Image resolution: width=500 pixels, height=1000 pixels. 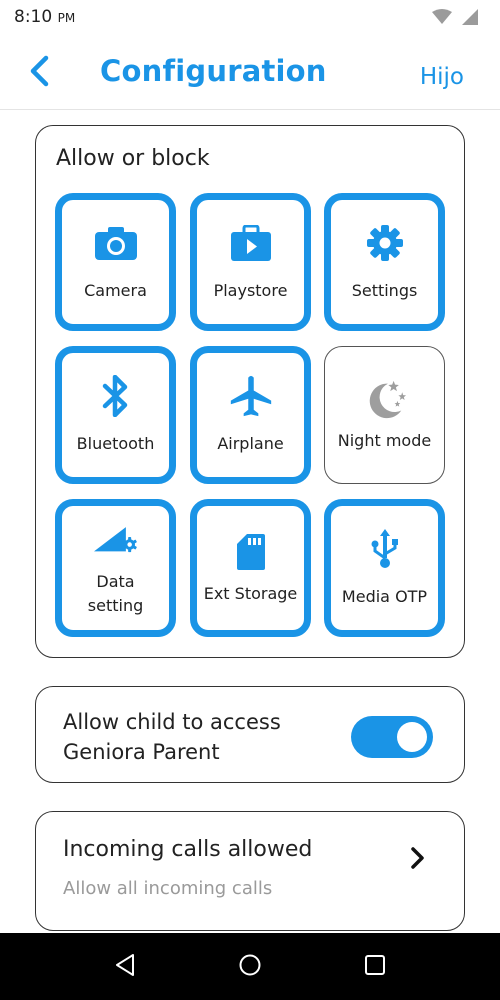 What do you see at coordinates (115, 568) in the screenshot?
I see `tile-data-setting: Data setting` at bounding box center [115, 568].